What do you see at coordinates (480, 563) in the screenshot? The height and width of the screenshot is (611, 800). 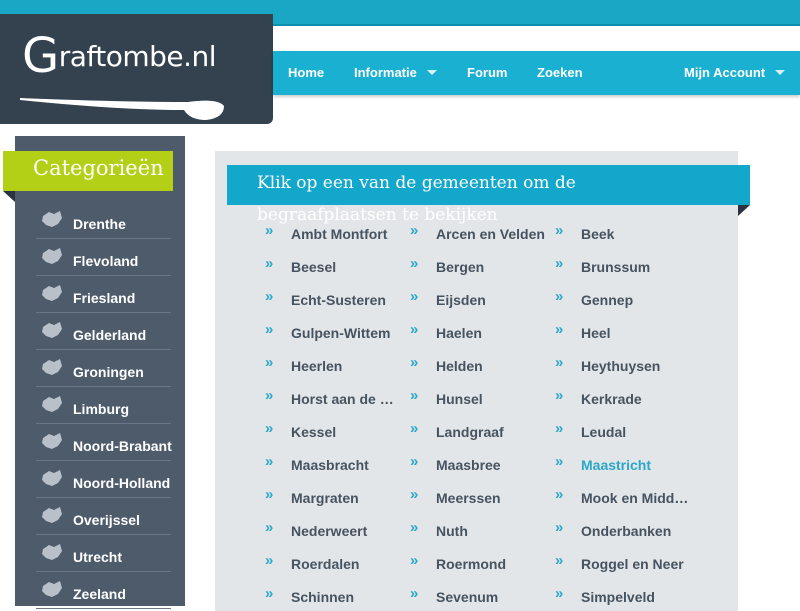 I see `municipality-link: » Roermond` at bounding box center [480, 563].